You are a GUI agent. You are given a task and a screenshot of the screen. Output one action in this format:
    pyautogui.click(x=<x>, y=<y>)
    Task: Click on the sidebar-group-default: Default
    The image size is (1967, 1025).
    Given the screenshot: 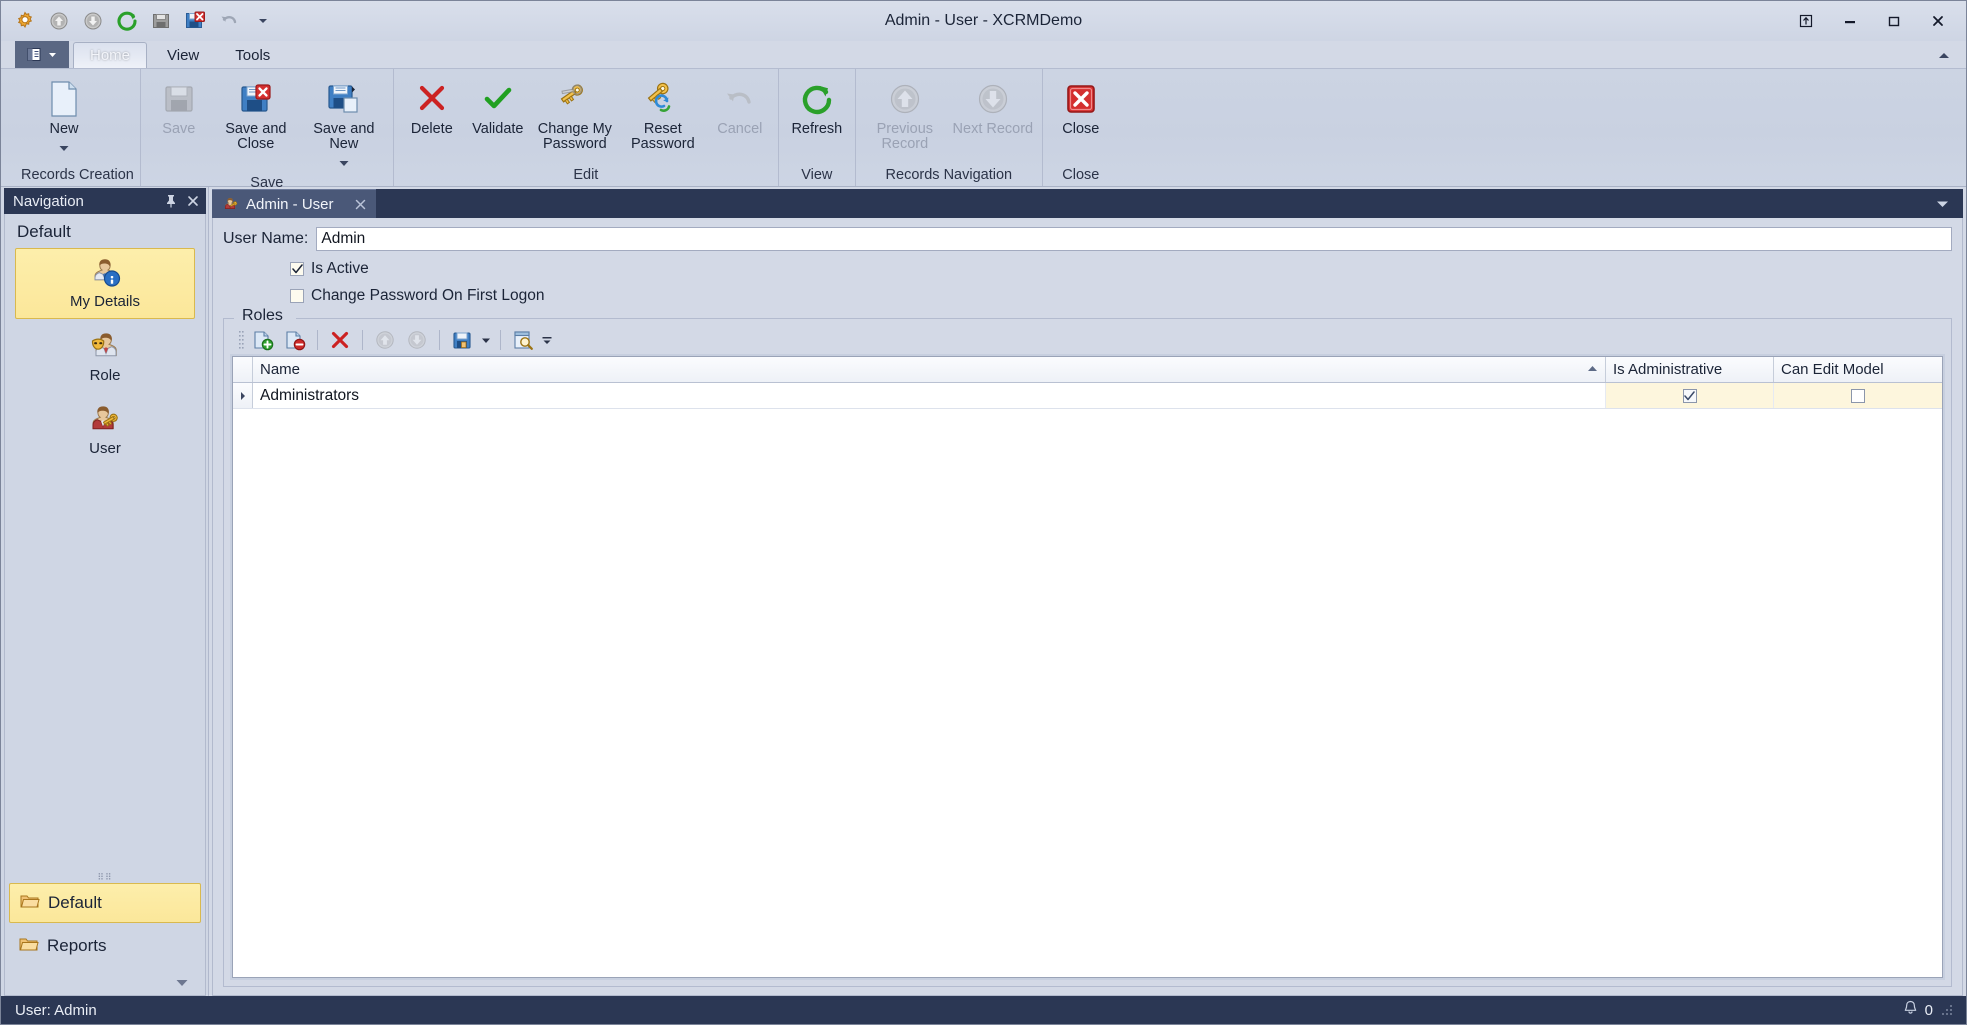 What is the action you would take?
    pyautogui.click(x=105, y=903)
    